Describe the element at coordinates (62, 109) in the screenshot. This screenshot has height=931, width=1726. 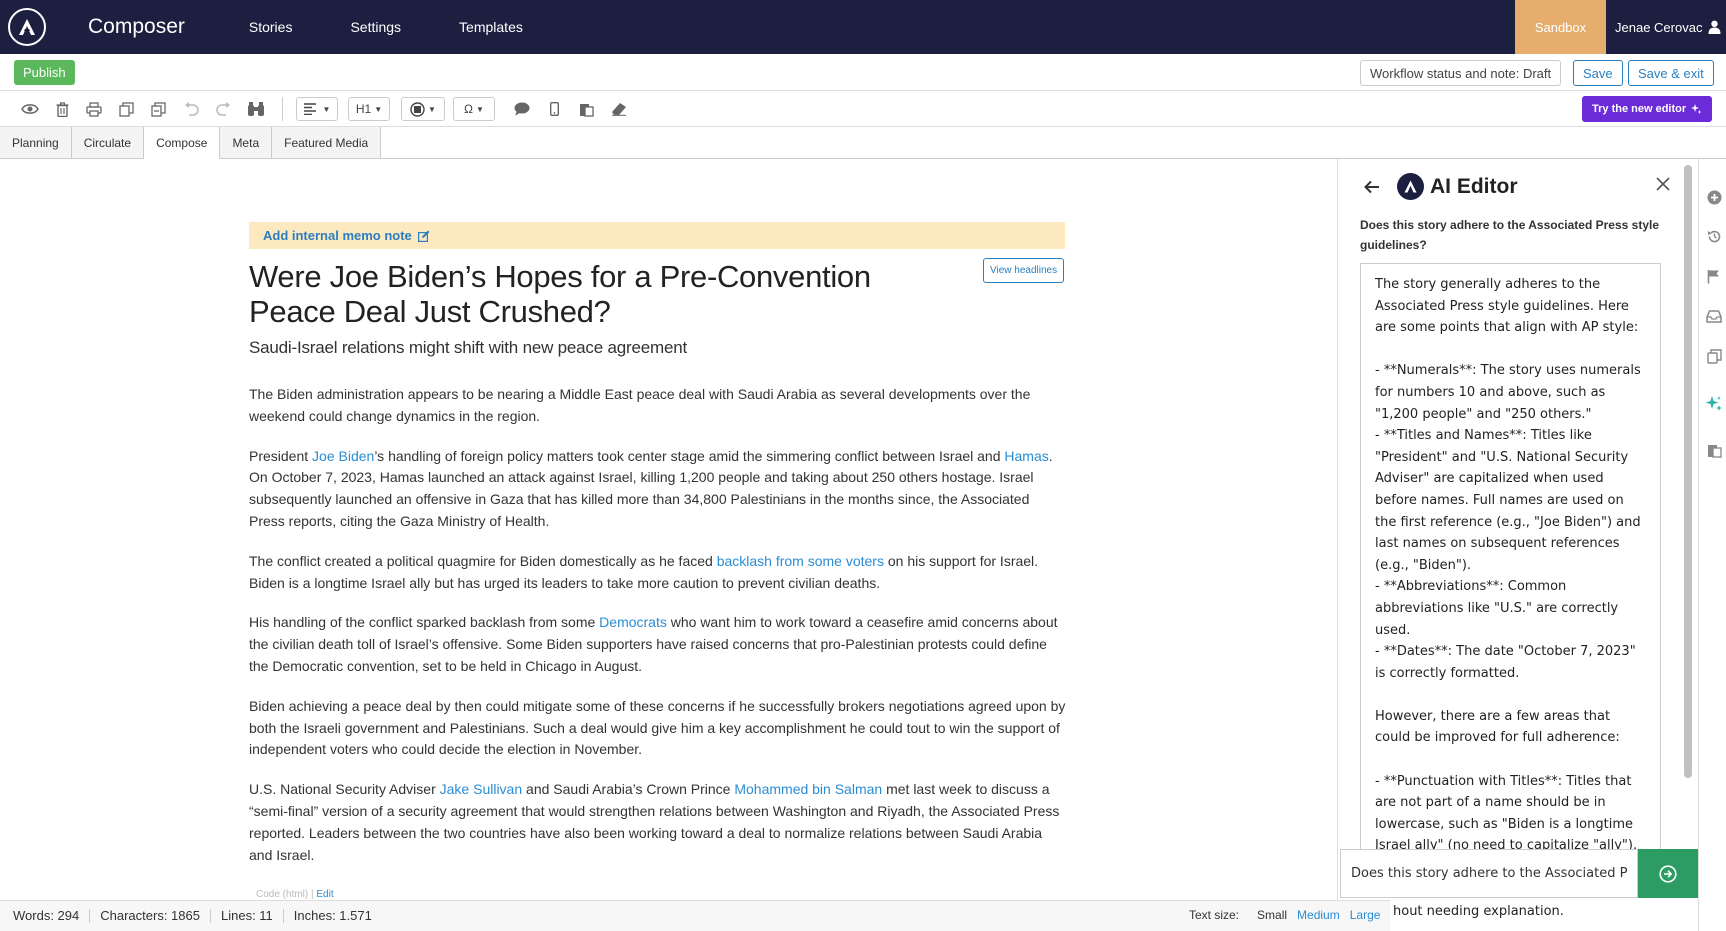
I see `trash-icon` at that location.